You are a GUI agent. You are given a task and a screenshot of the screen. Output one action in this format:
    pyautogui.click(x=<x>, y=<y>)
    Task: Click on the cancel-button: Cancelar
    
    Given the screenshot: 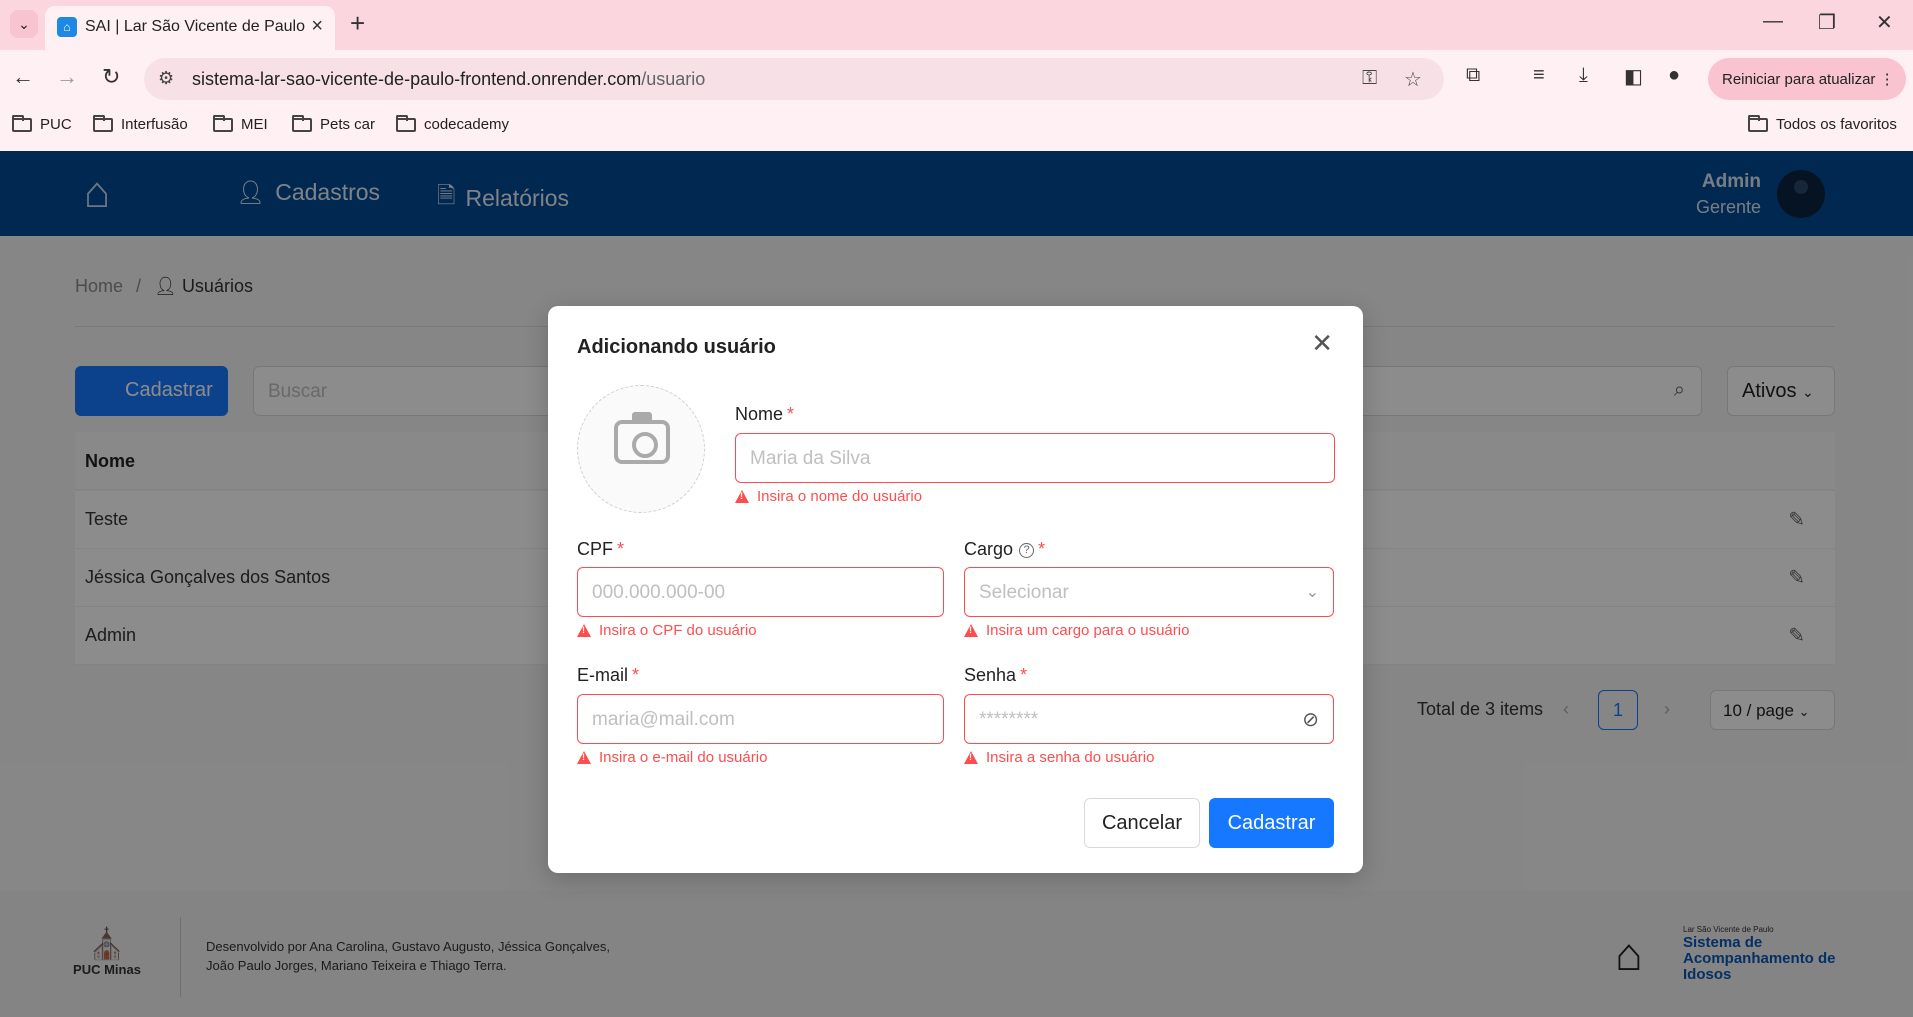 What is the action you would take?
    pyautogui.click(x=1142, y=823)
    